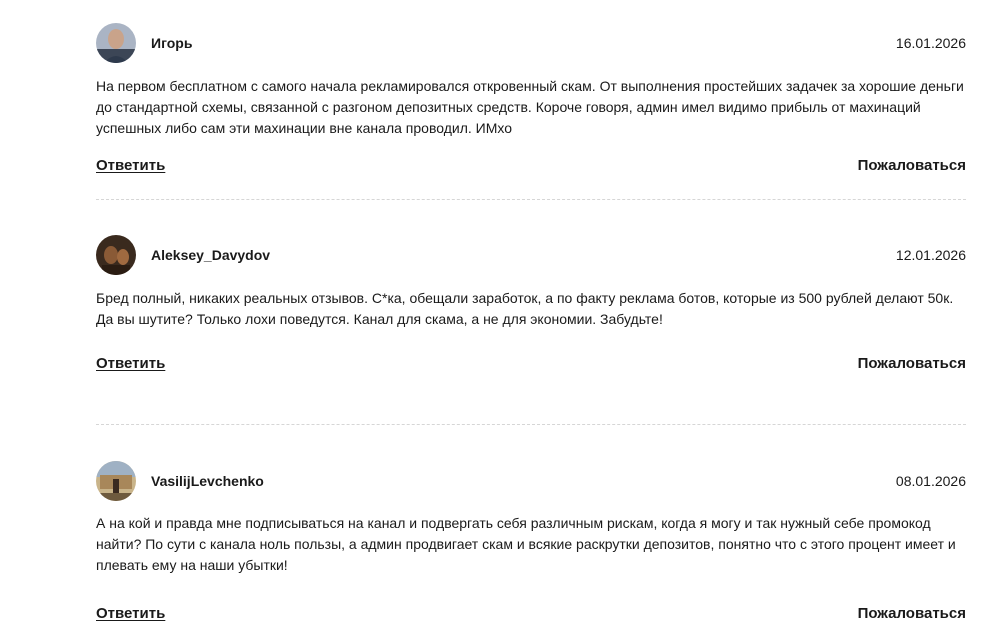 The width and height of the screenshot is (986, 624). I want to click on comment-header: Aleksey_Davydov 12.01.2026, so click(531, 255).